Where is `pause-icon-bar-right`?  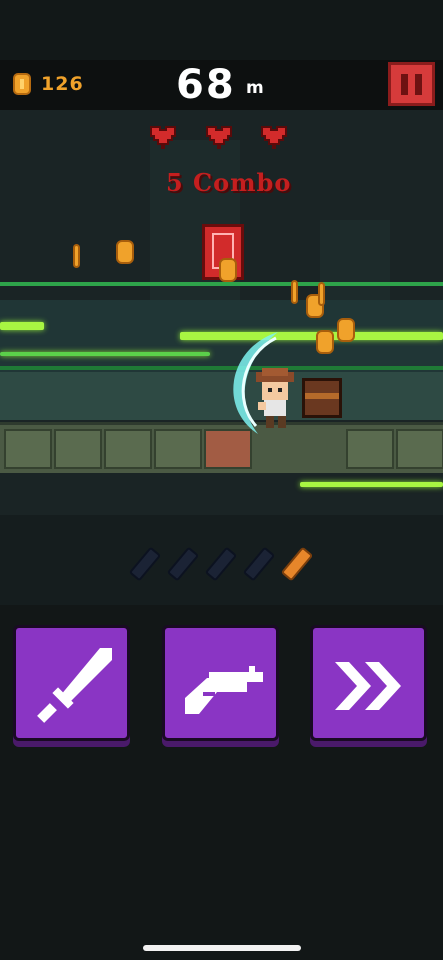 pause-icon-bar-right is located at coordinates (418, 84).